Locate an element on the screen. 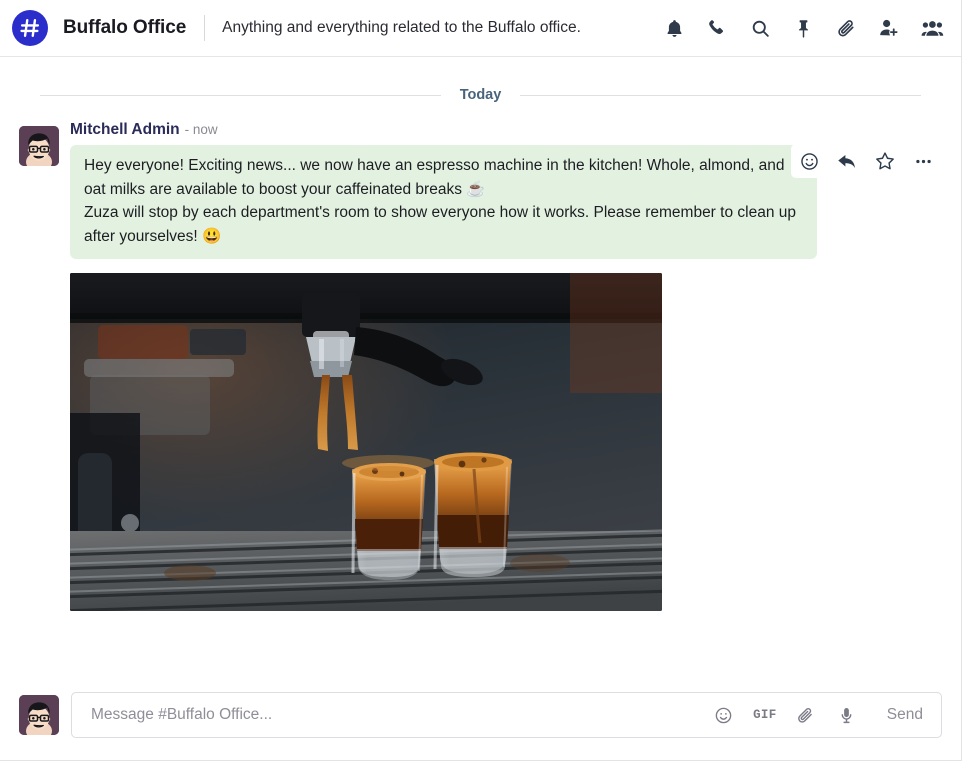  composer-avatar is located at coordinates (39, 715).